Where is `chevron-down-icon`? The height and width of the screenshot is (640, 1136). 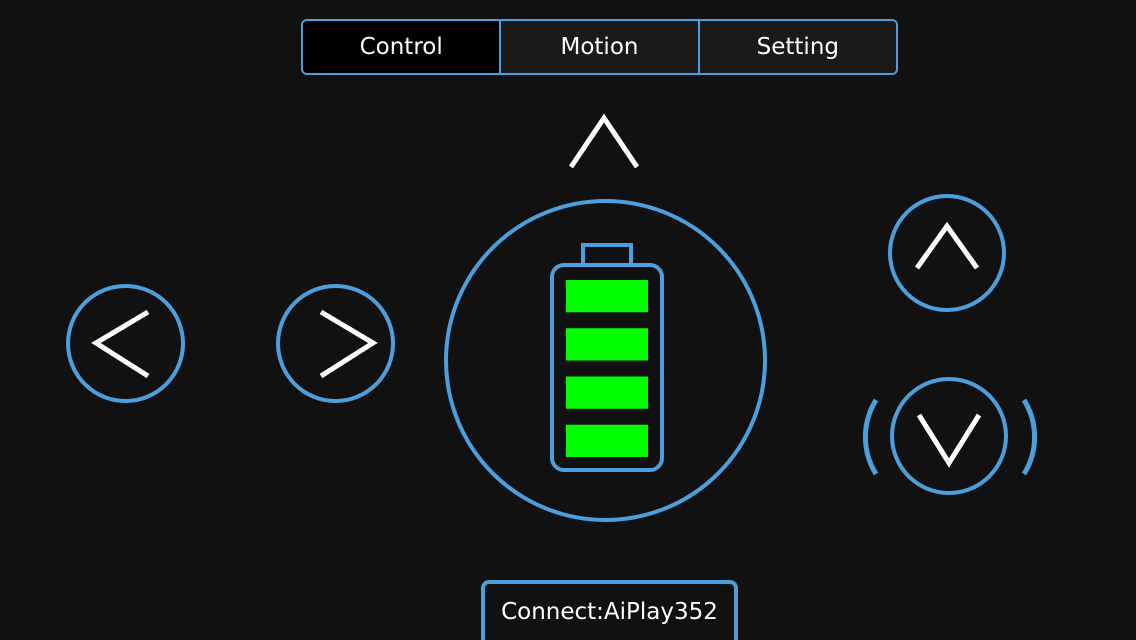 chevron-down-icon is located at coordinates (949, 440).